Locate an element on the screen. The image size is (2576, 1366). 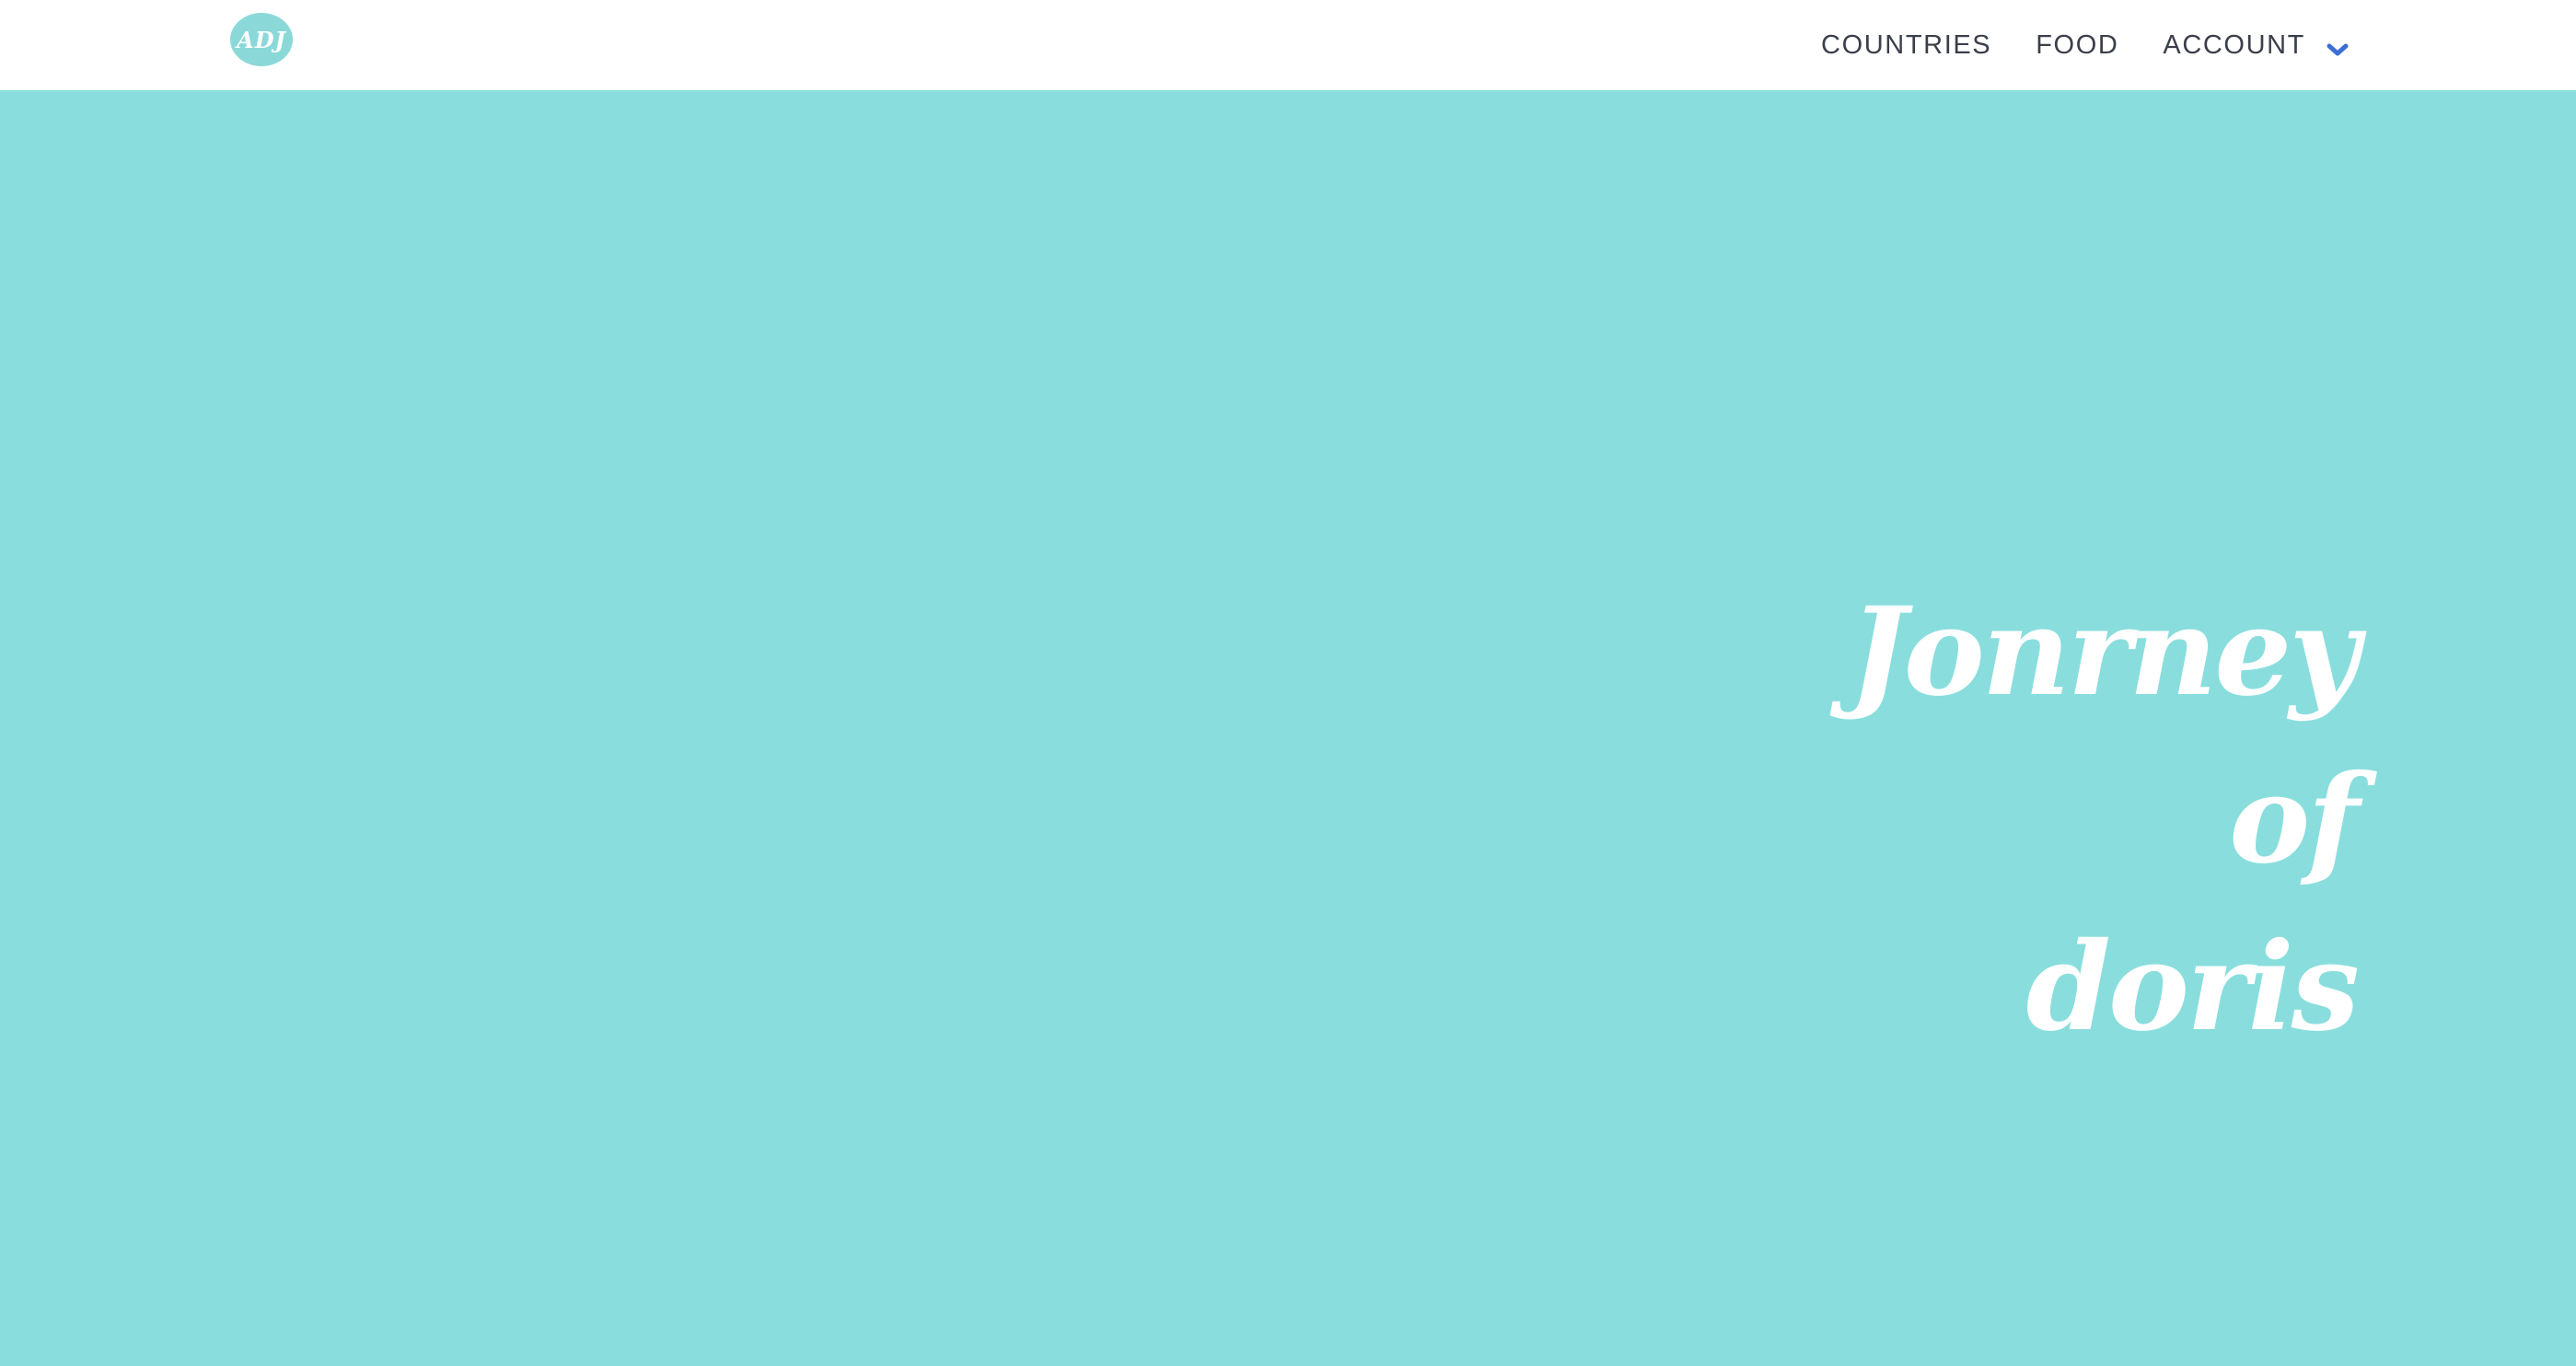
nav-link-account: ACCOUNT is located at coordinates (2257, 45).